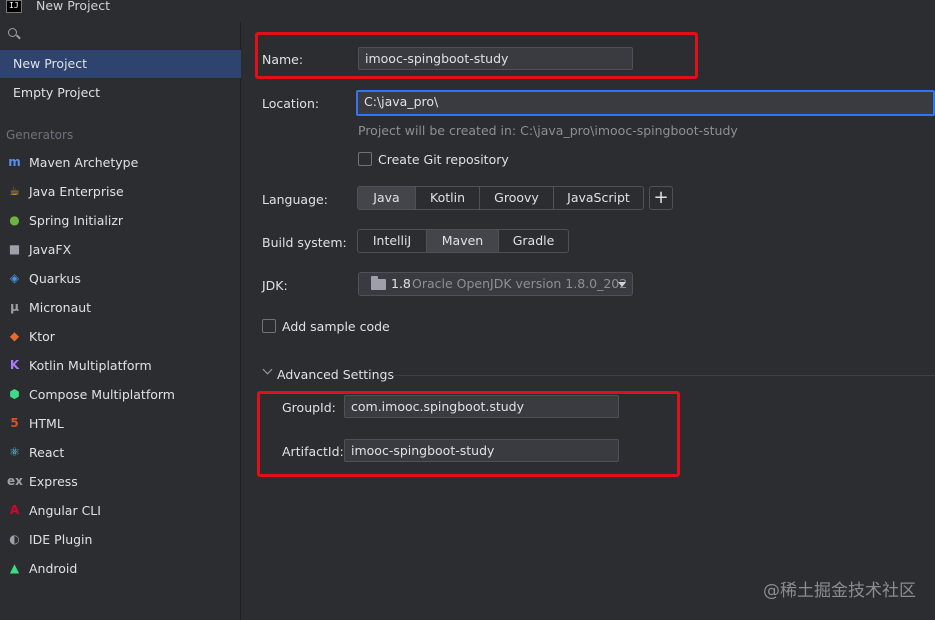 This screenshot has width=935, height=620. I want to click on jdk-dropdown: 1.8 Oracle OpenJDK version 1.8.0_202, so click(495, 284).